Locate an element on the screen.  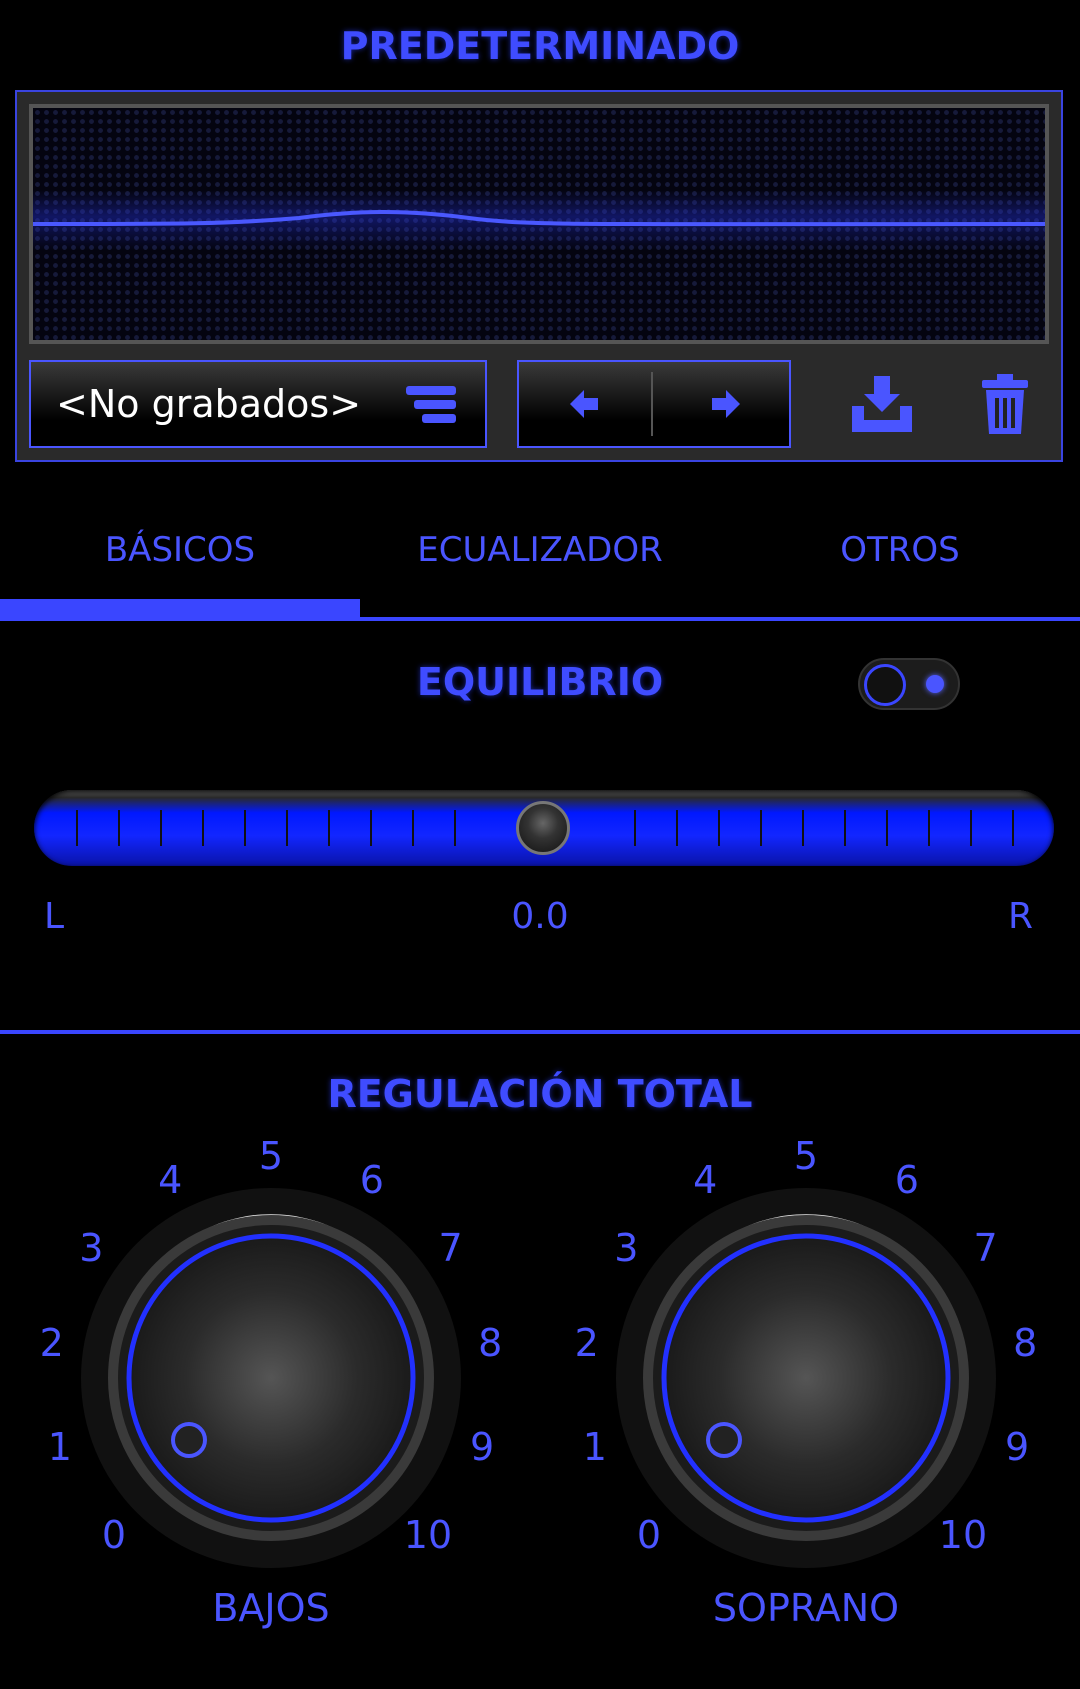
tab-underline is located at coordinates (540, 619).